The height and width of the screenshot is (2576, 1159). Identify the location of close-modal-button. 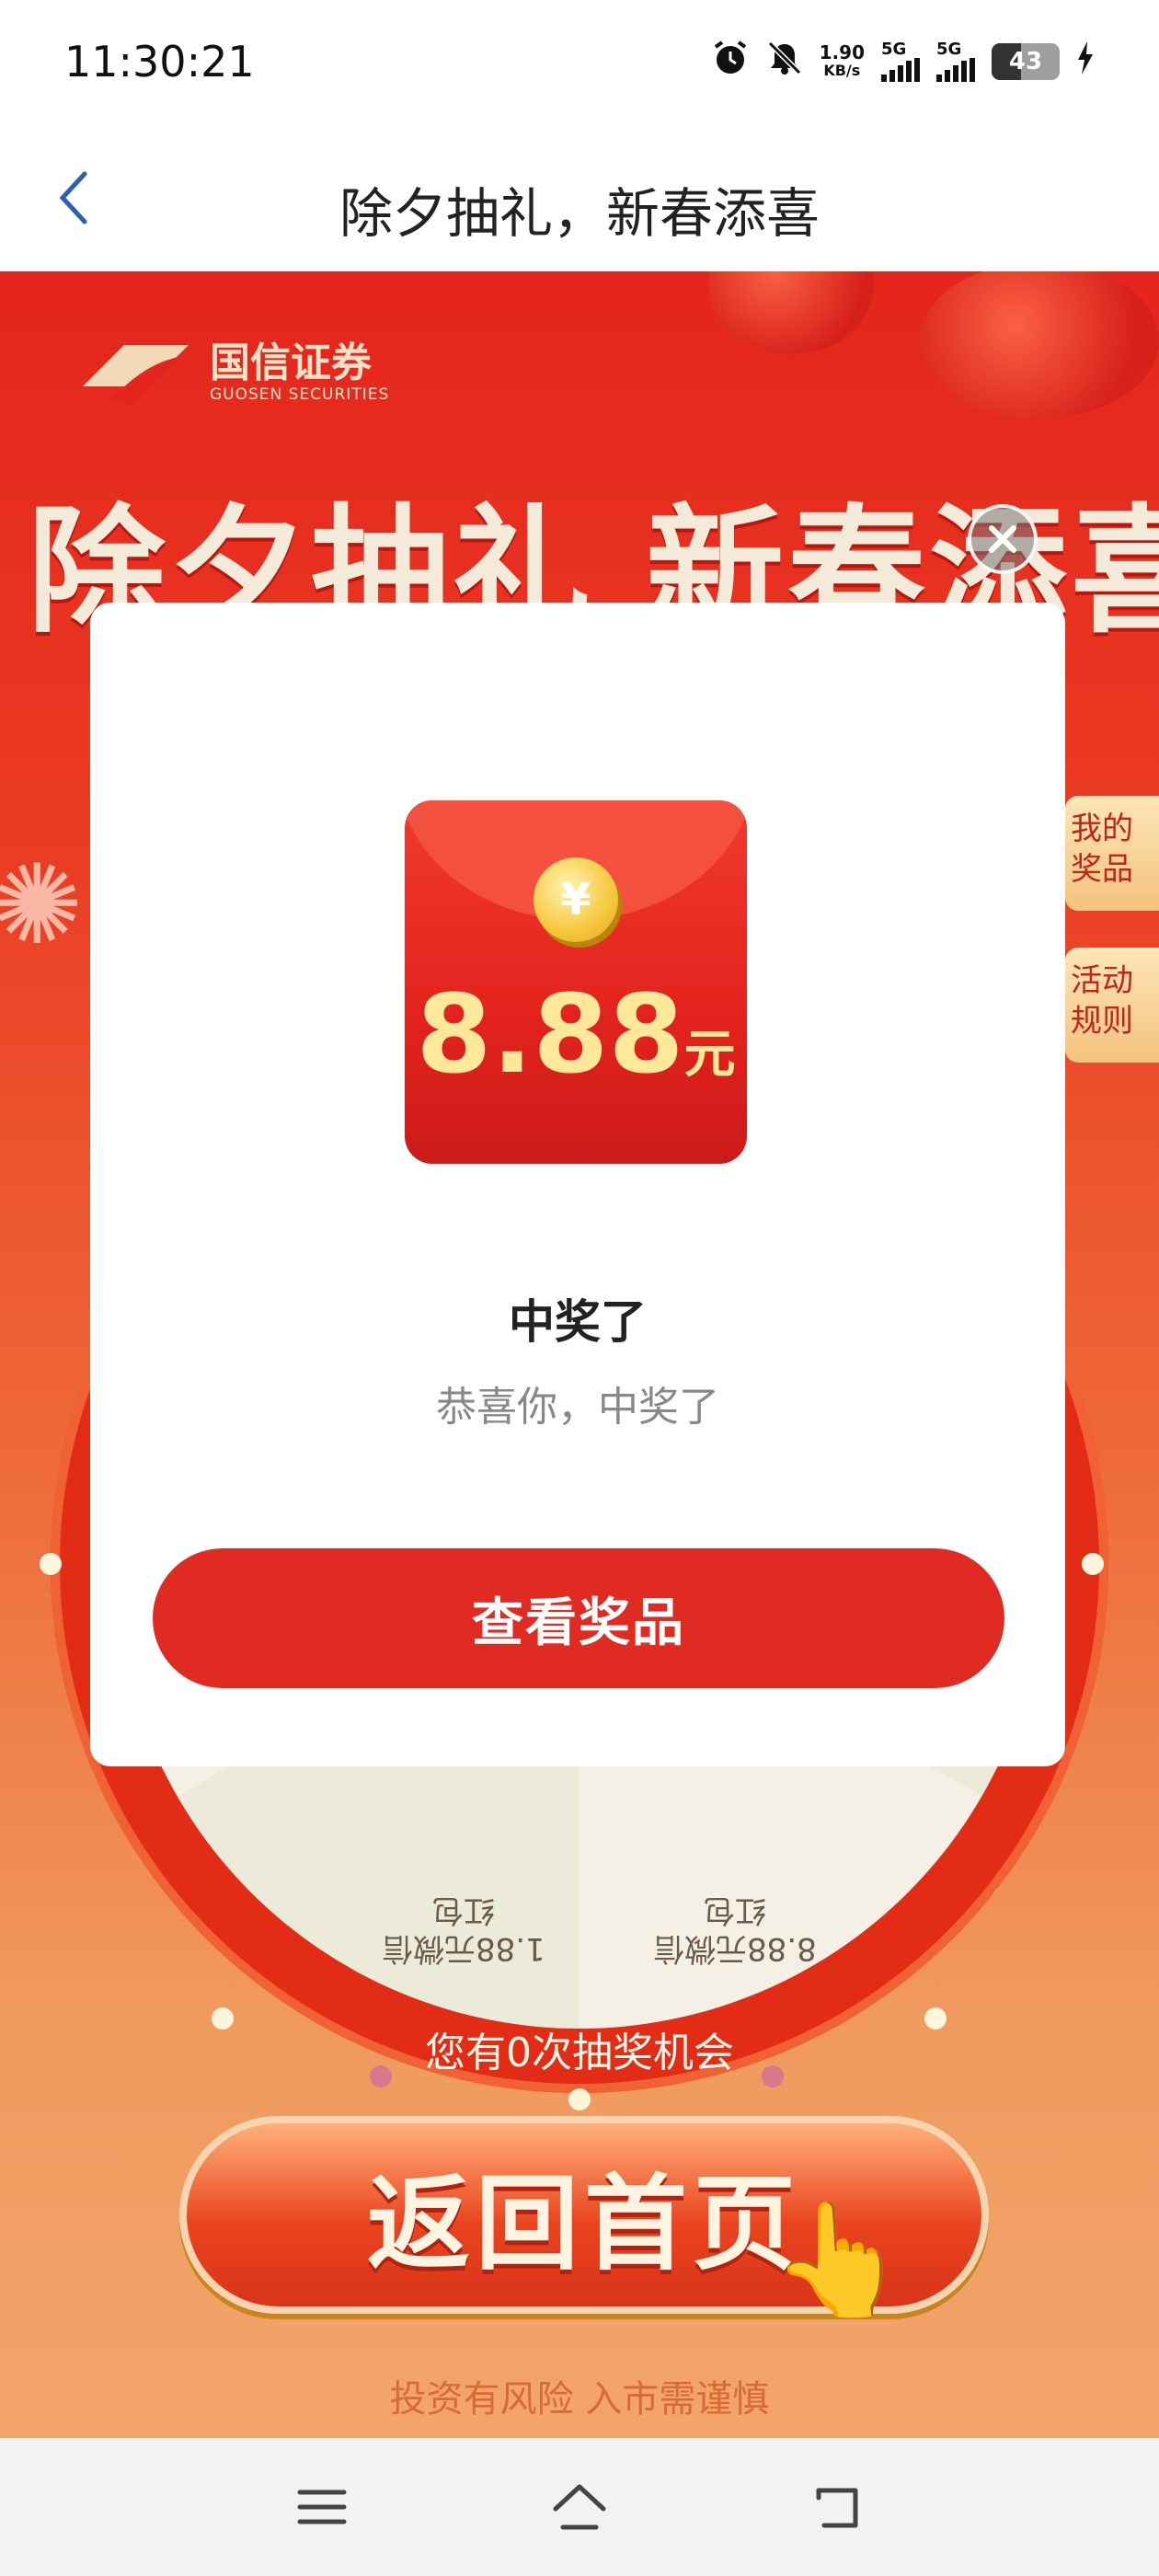
(1003, 539).